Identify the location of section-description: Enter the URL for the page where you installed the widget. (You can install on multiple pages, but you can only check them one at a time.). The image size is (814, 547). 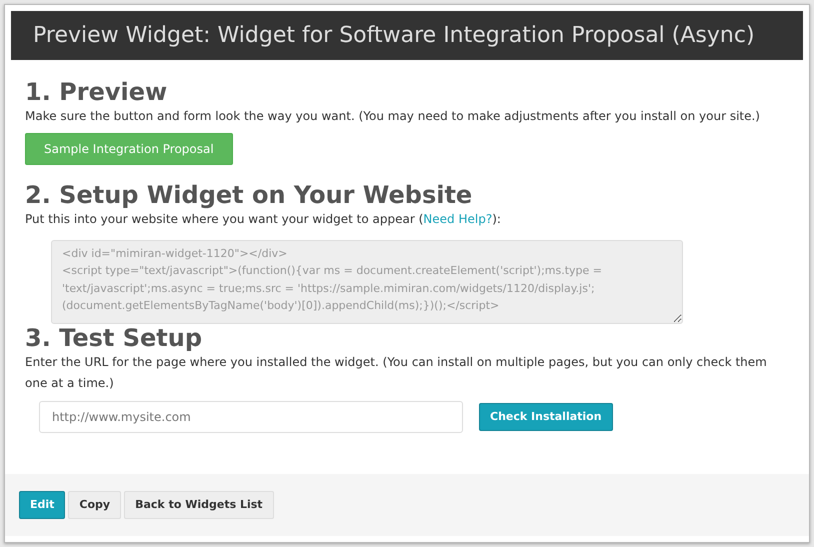
(396, 373).